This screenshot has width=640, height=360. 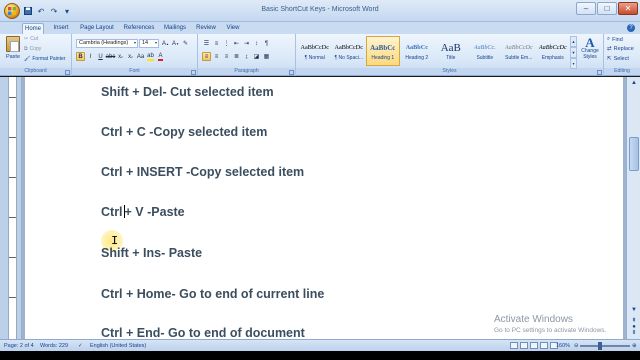 What do you see at coordinates (149, 43) in the screenshot?
I see `font-size-box: 14` at bounding box center [149, 43].